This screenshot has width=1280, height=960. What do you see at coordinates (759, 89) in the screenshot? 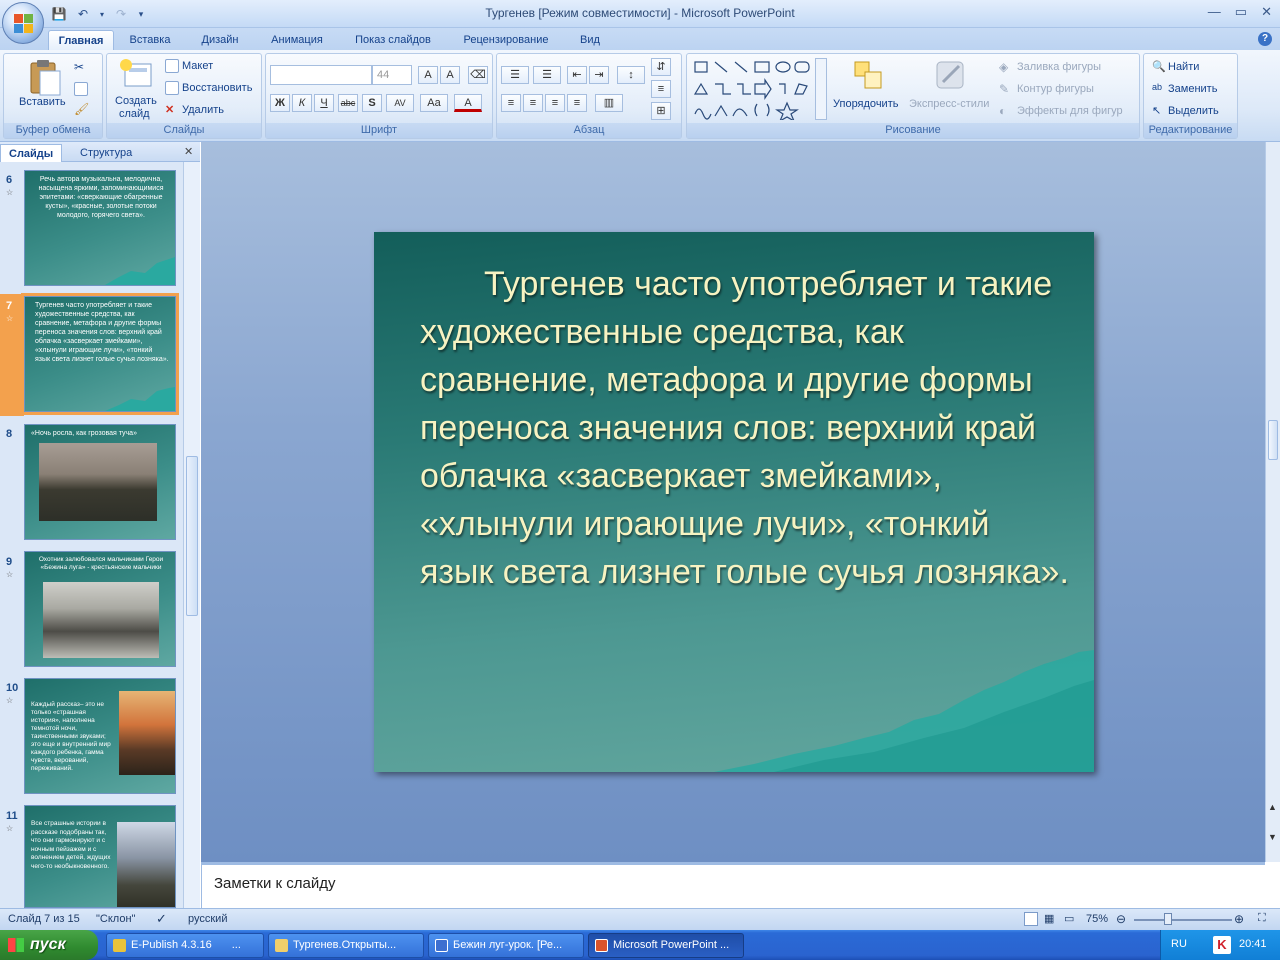
I see `shapes-gallery` at bounding box center [759, 89].